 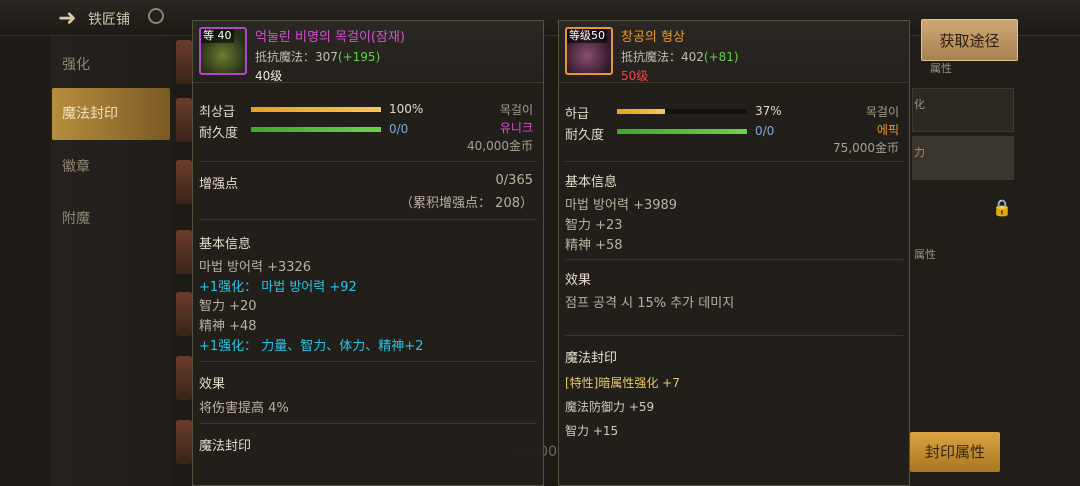 What do you see at coordinates (76, 166) in the screenshot?
I see `sidebar-item-emblem: 徽章` at bounding box center [76, 166].